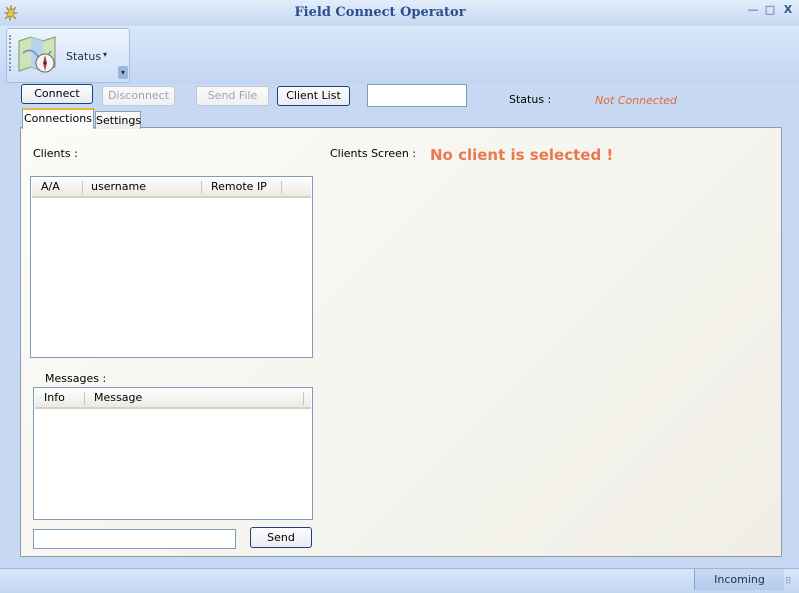 The width and height of the screenshot is (799, 593). Describe the element at coordinates (50, 186) in the screenshot. I see `column-header-aa: A/A` at that location.